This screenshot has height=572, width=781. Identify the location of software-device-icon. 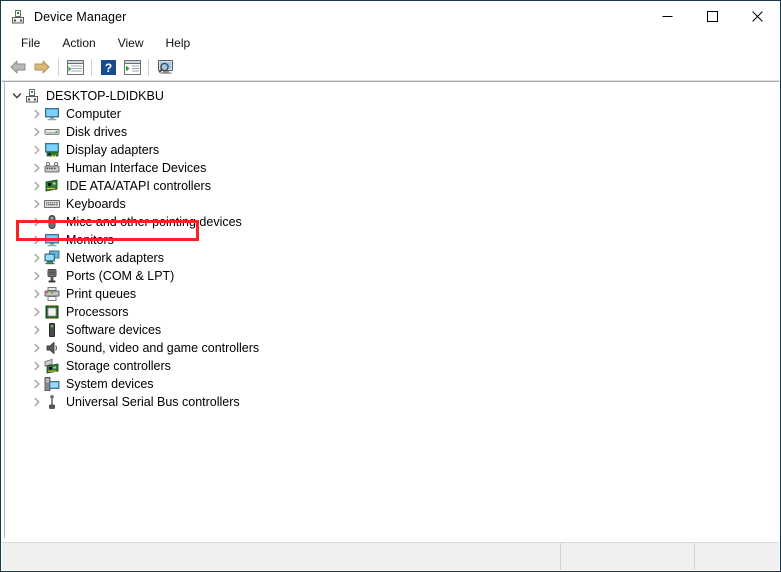
(52, 330).